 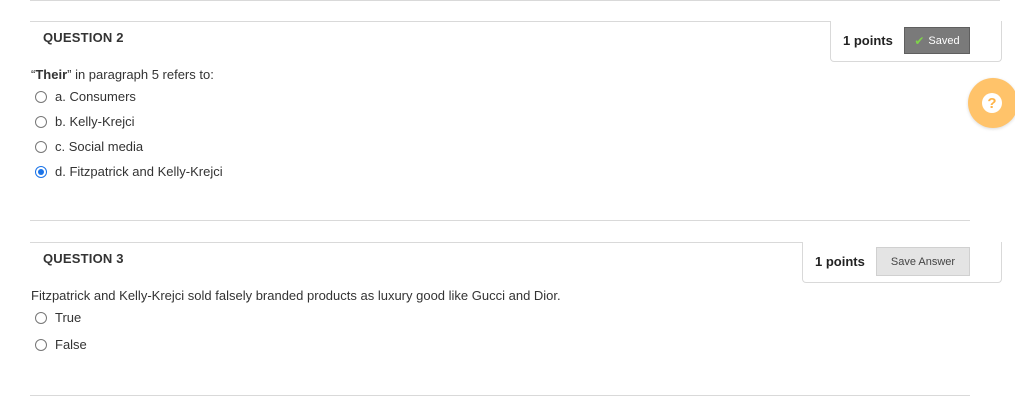 What do you see at coordinates (51, 74) in the screenshot?
I see `question-2-bold-term: Their` at bounding box center [51, 74].